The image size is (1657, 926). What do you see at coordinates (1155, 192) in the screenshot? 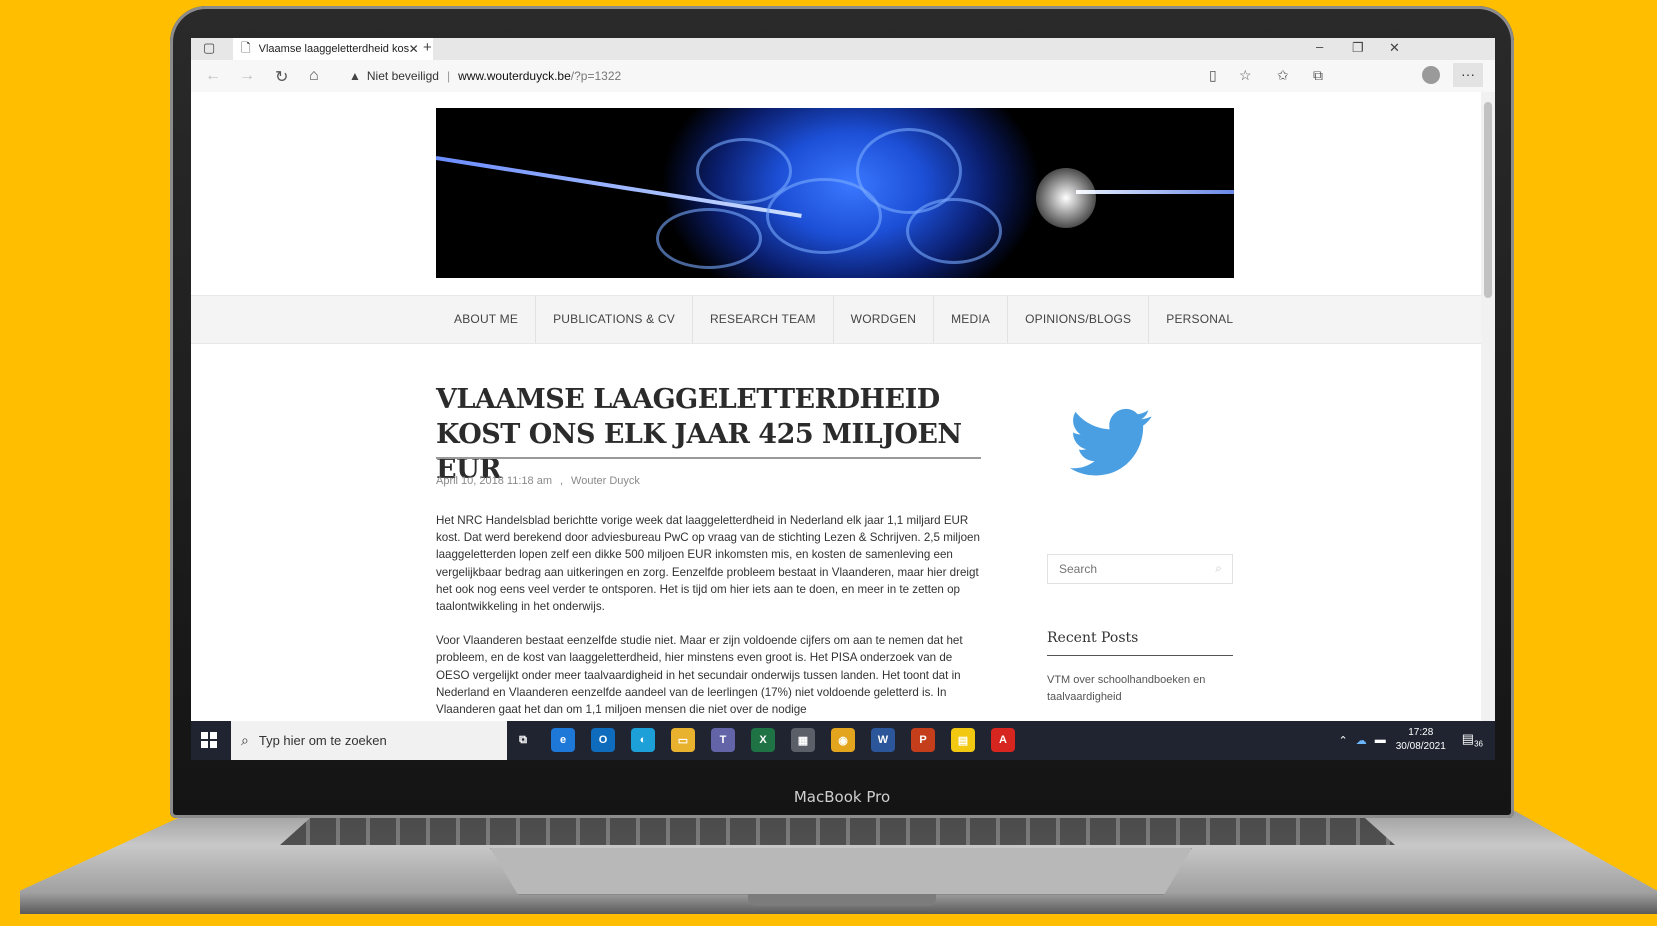
I see `banner-light-beam` at bounding box center [1155, 192].